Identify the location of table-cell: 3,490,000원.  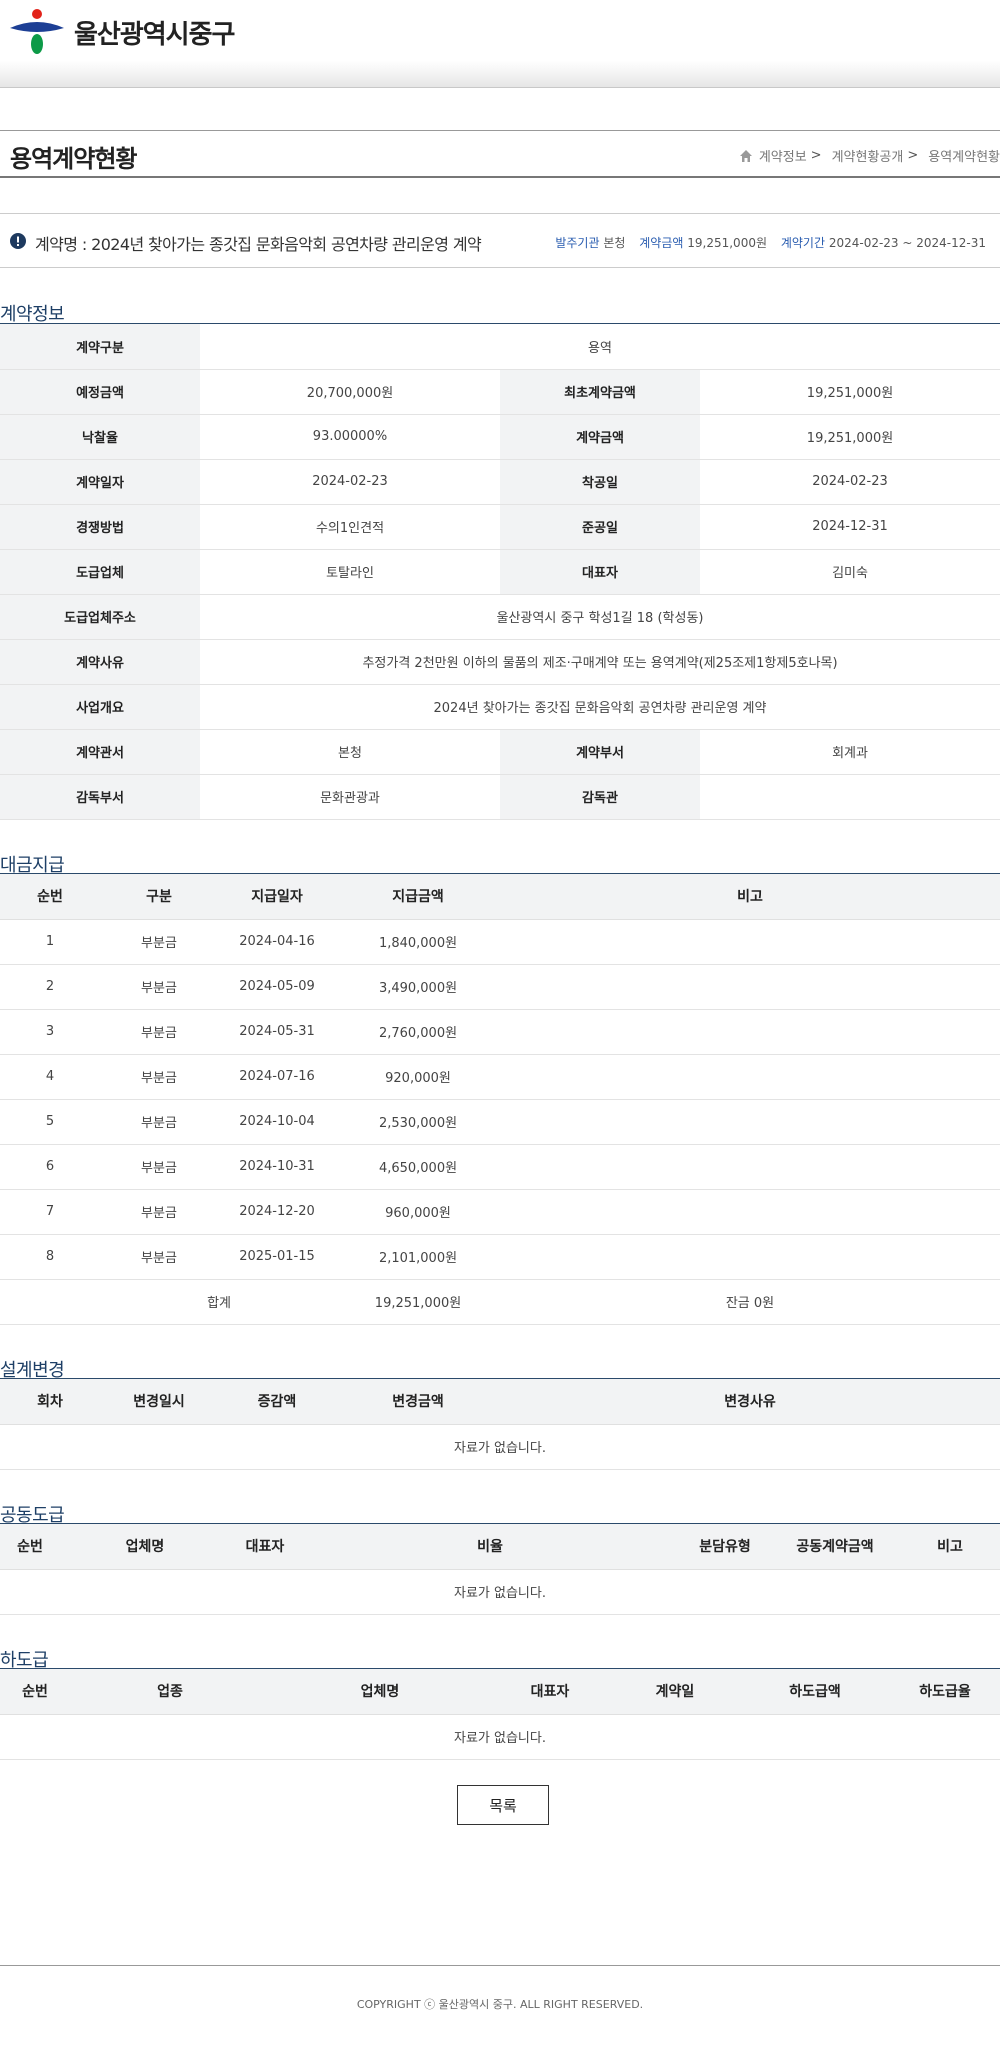
(418, 987).